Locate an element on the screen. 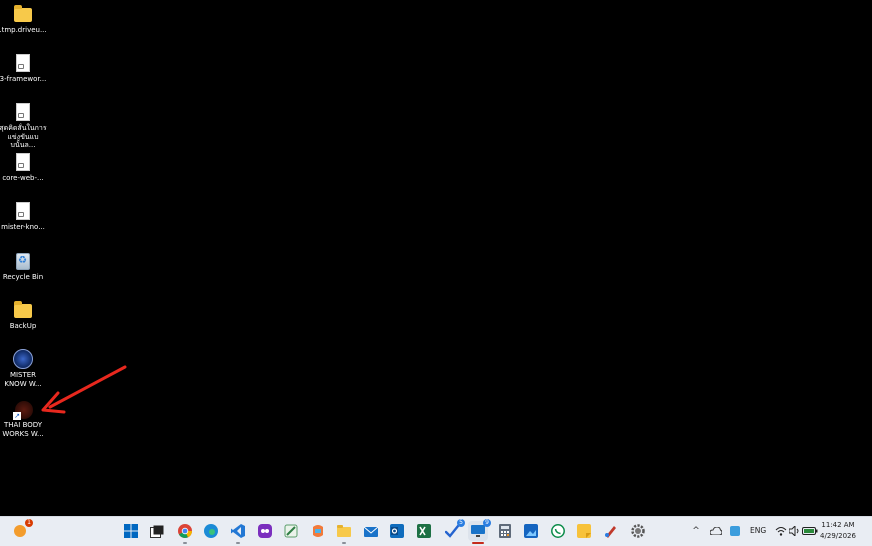 The height and width of the screenshot is (546, 872). weather-widget: 1 is located at coordinates (21, 530).